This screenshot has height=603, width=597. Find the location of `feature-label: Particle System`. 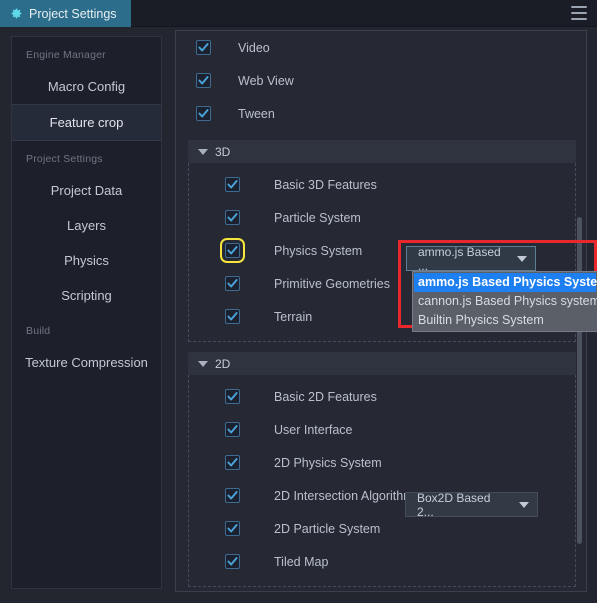

feature-label: Particle System is located at coordinates (317, 217).